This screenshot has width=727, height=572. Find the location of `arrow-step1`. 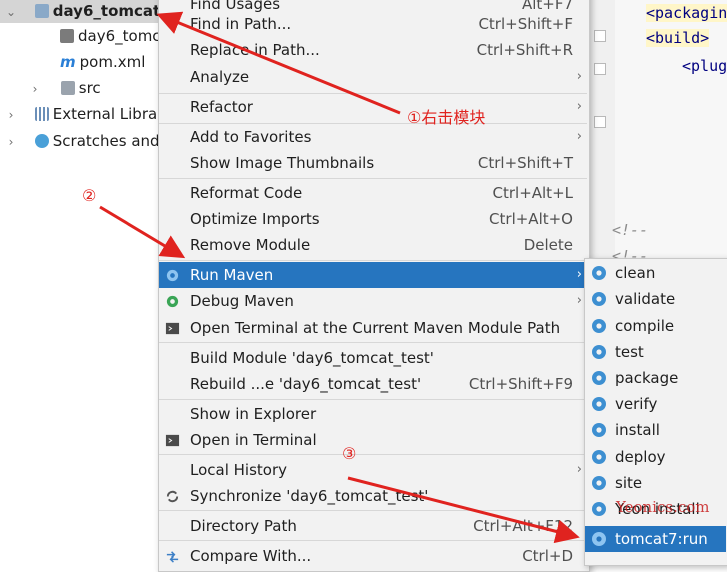

arrow-step1 is located at coordinates (278, 63).